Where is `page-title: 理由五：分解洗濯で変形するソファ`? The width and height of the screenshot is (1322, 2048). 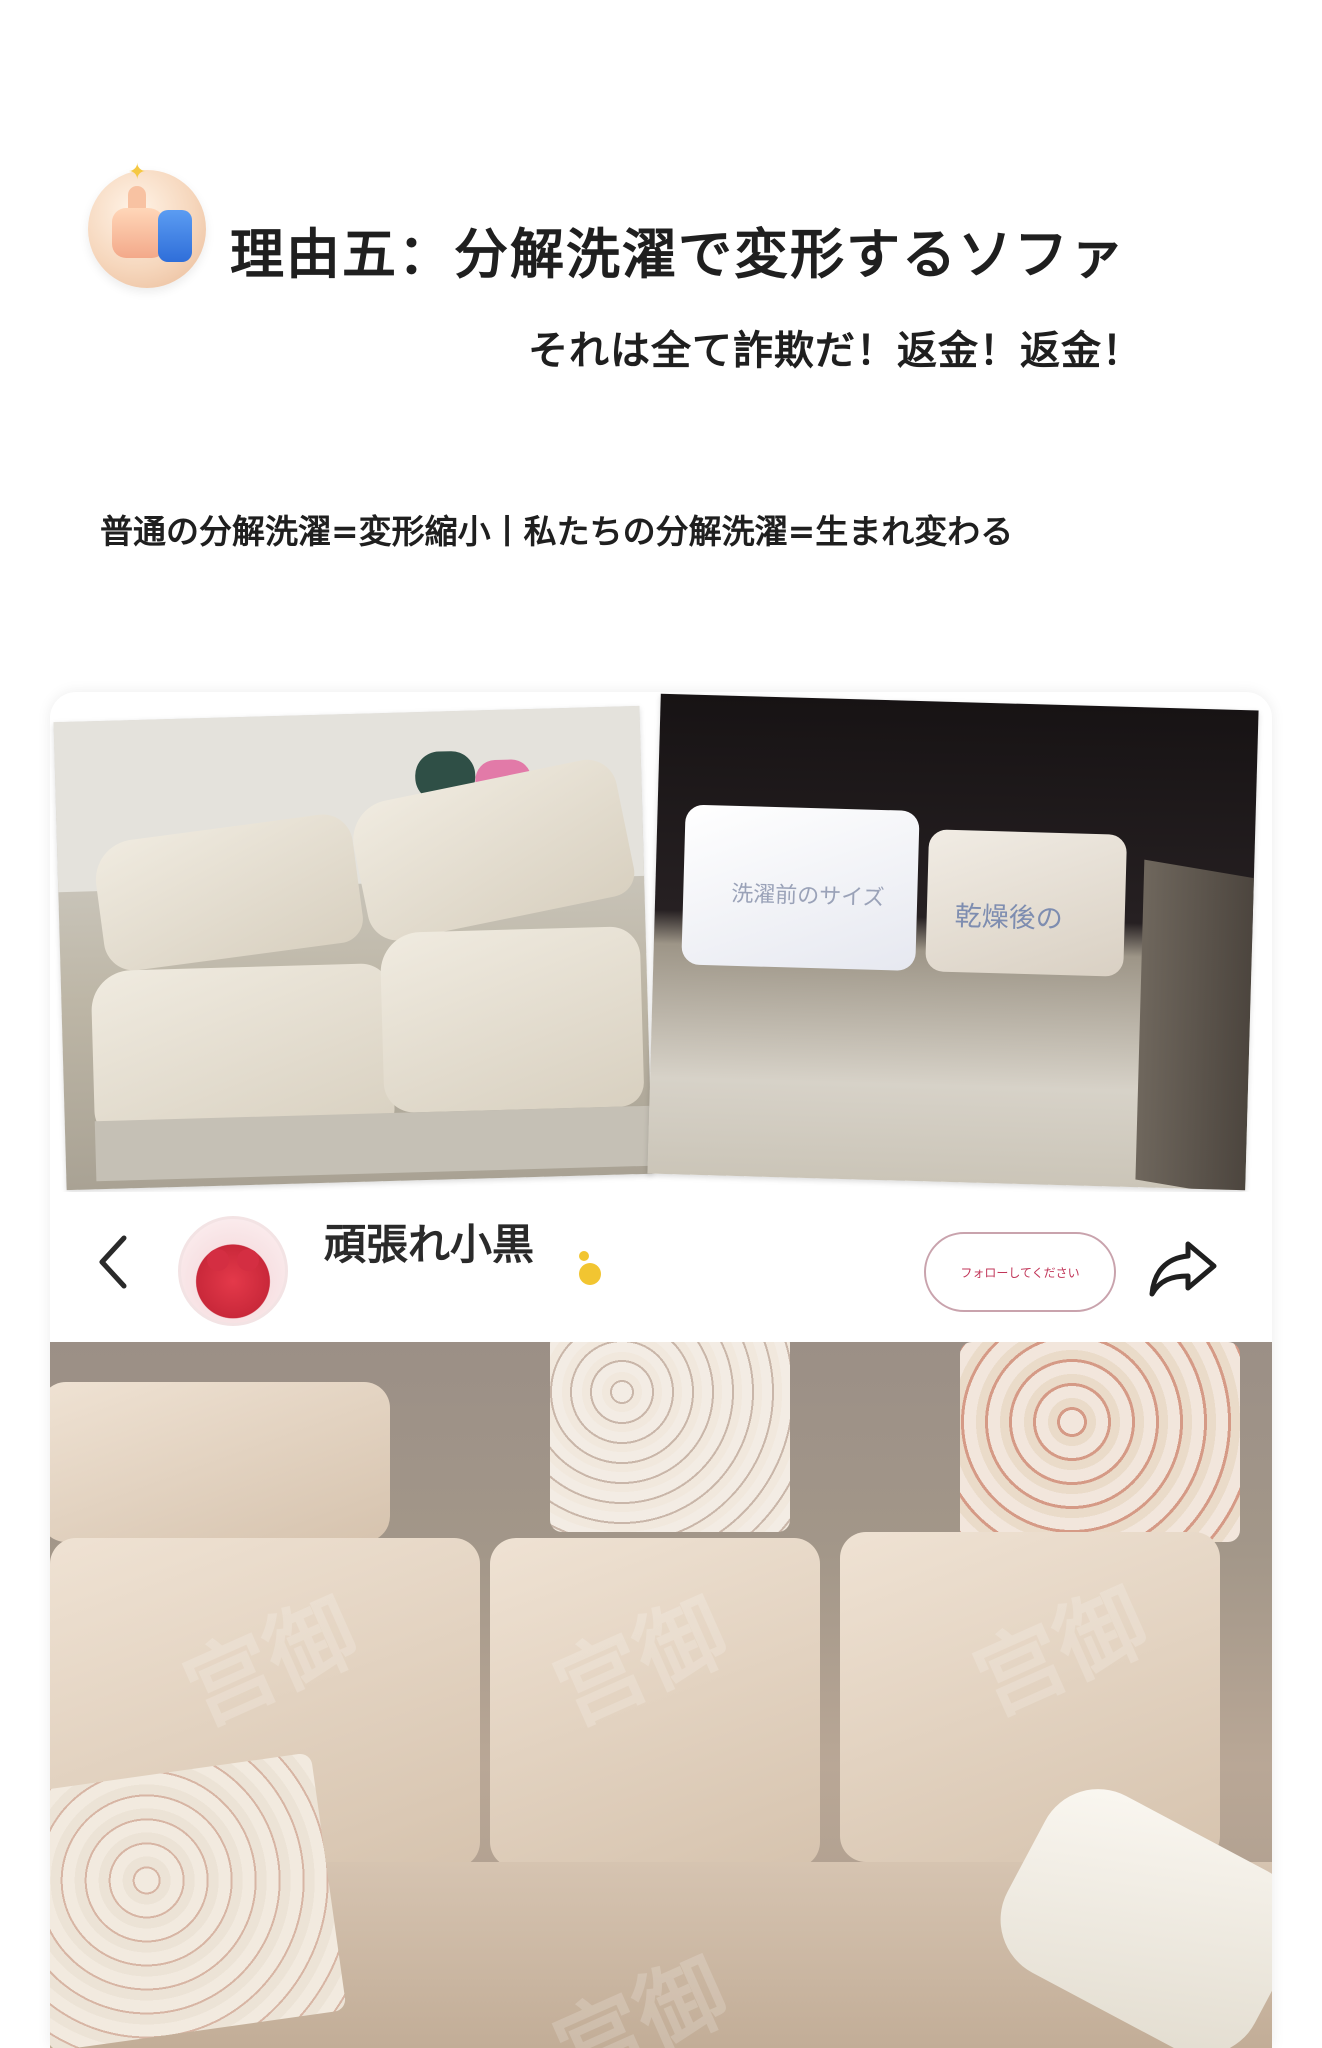
page-title: 理由五：分解洗濯で変形するソファ is located at coordinates (678, 254).